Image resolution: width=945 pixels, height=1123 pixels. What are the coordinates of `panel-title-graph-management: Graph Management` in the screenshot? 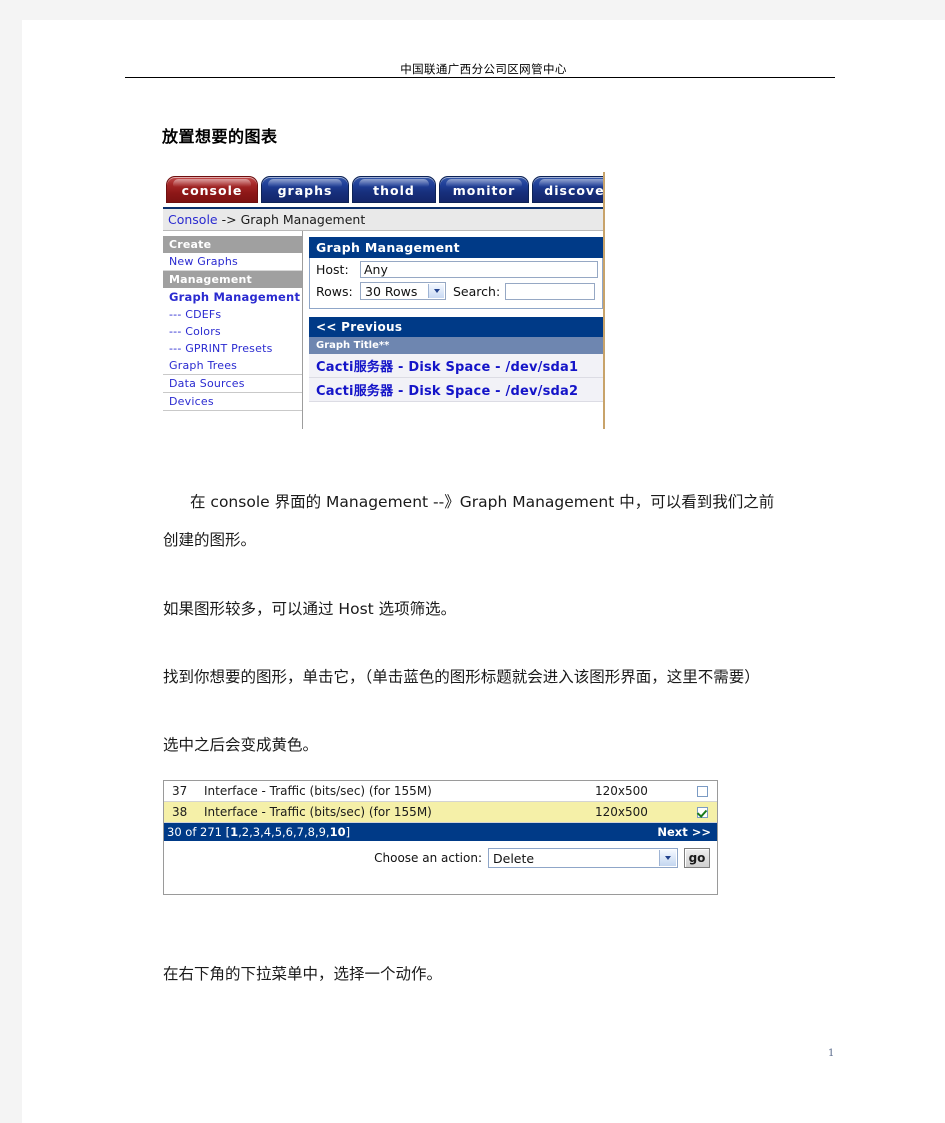 It's located at (456, 247).